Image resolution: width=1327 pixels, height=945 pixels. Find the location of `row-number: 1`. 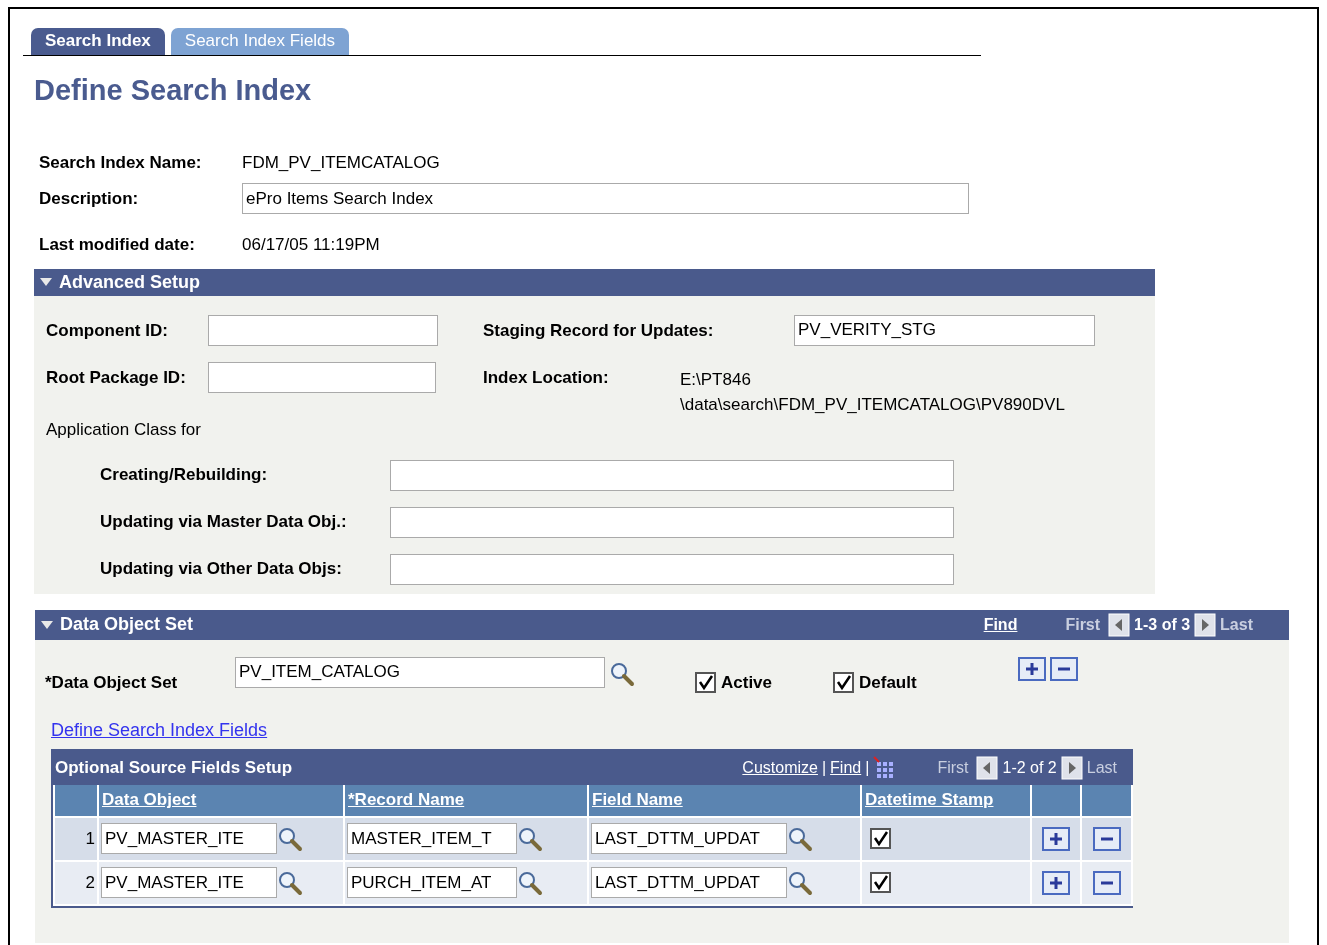

row-number: 1 is located at coordinates (76, 838).